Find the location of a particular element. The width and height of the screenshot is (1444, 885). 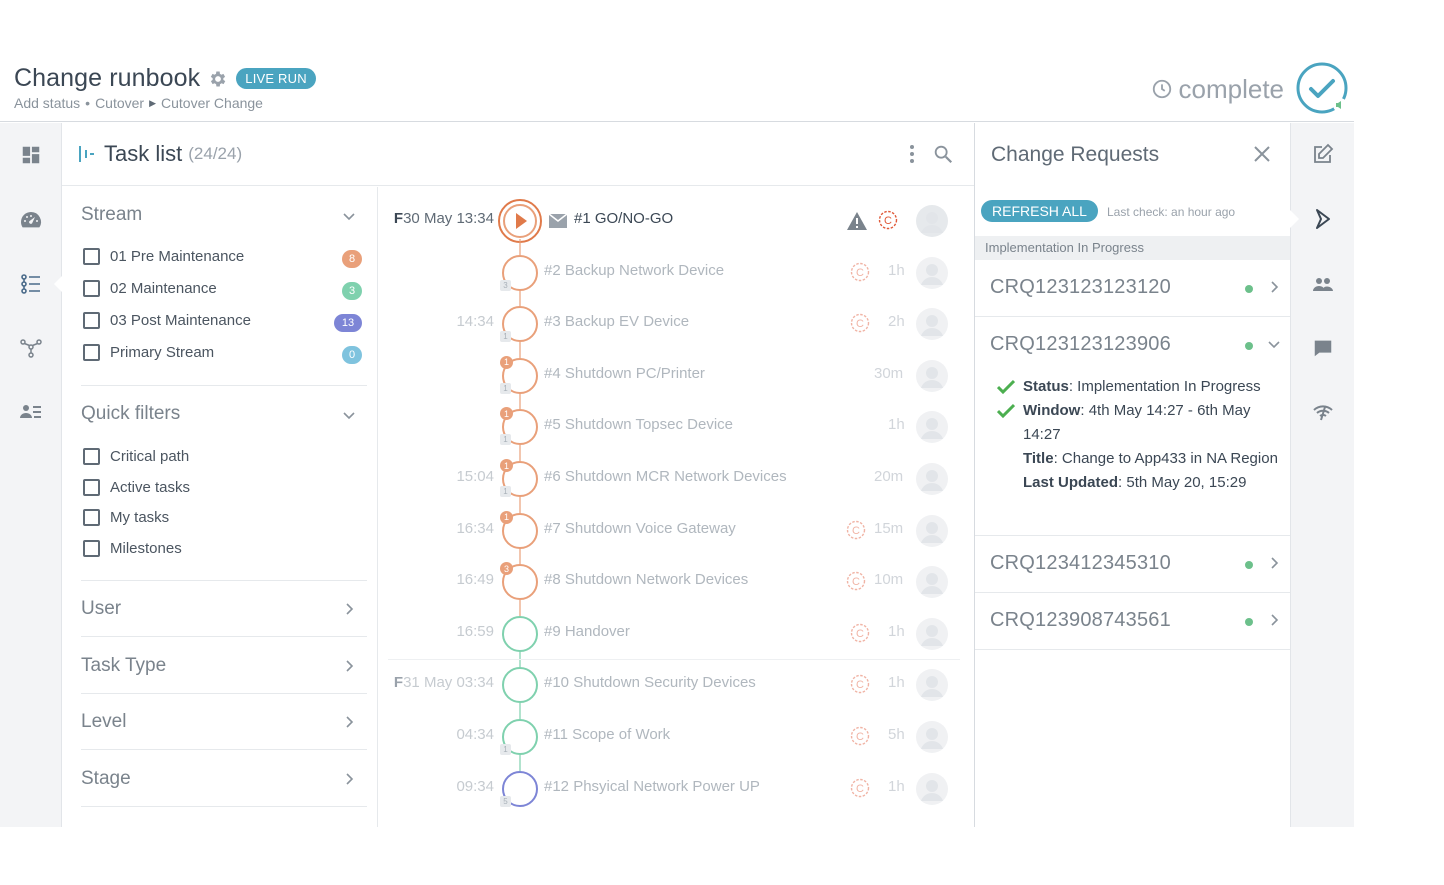

change-request-item: CRQ123412345310 is located at coordinates (1133, 564).